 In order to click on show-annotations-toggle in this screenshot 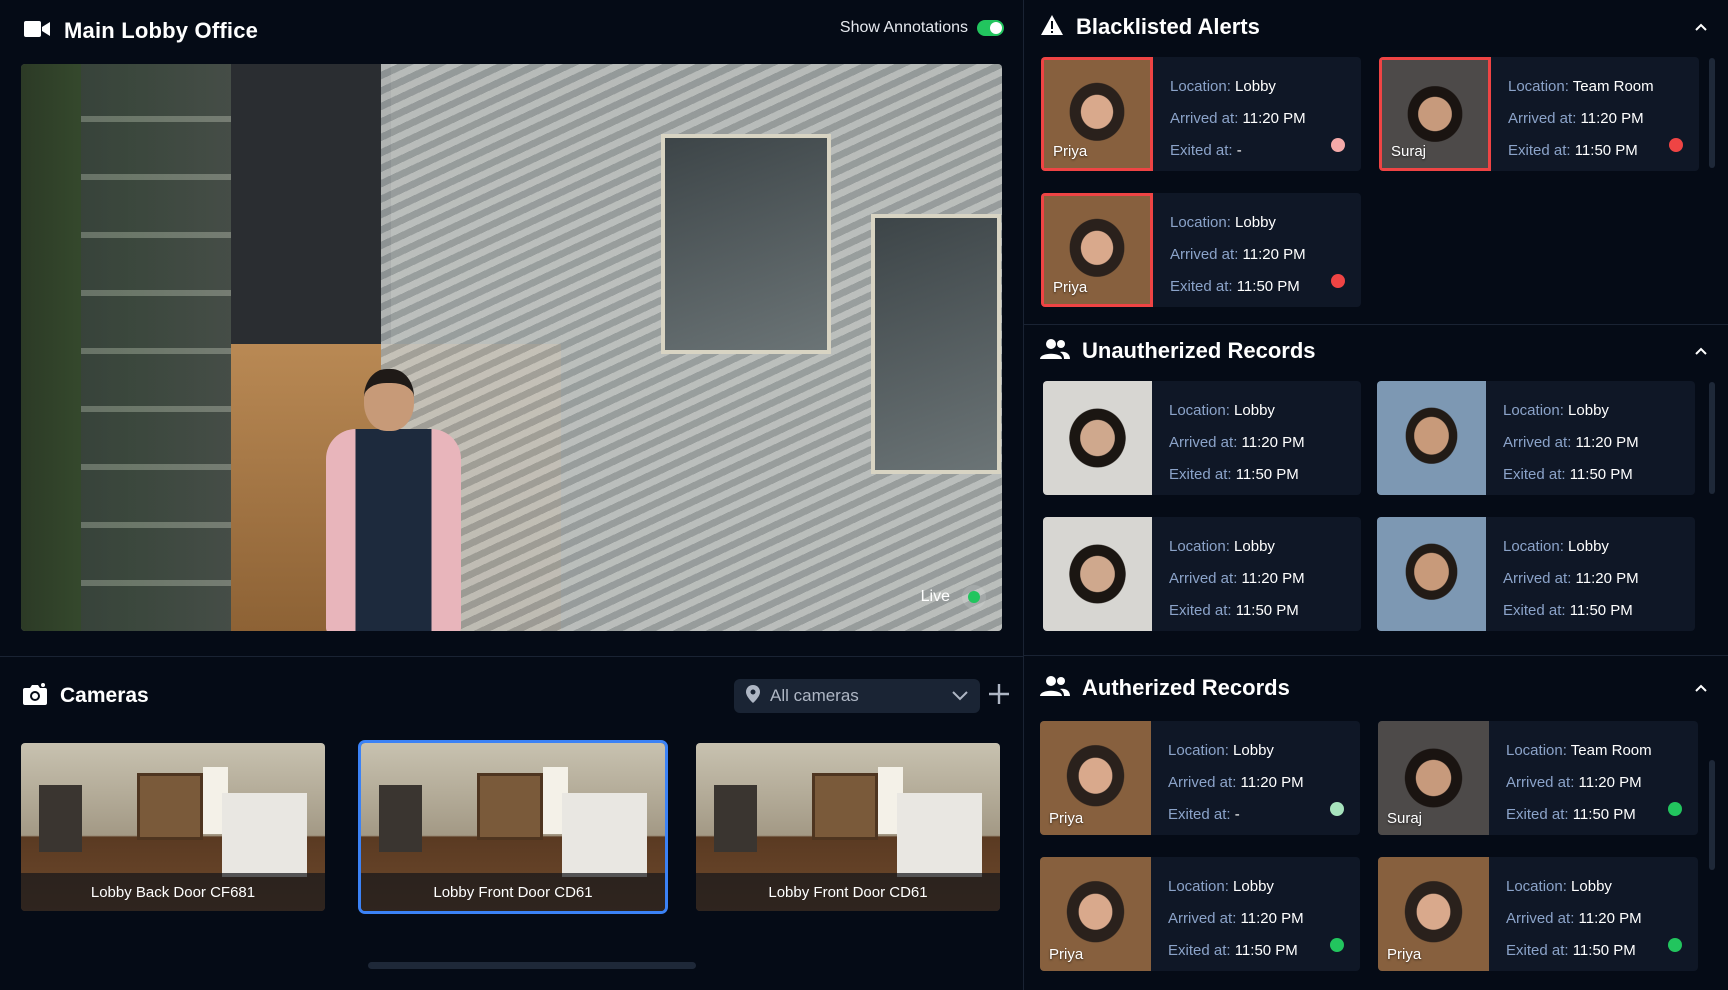, I will do `click(990, 28)`.